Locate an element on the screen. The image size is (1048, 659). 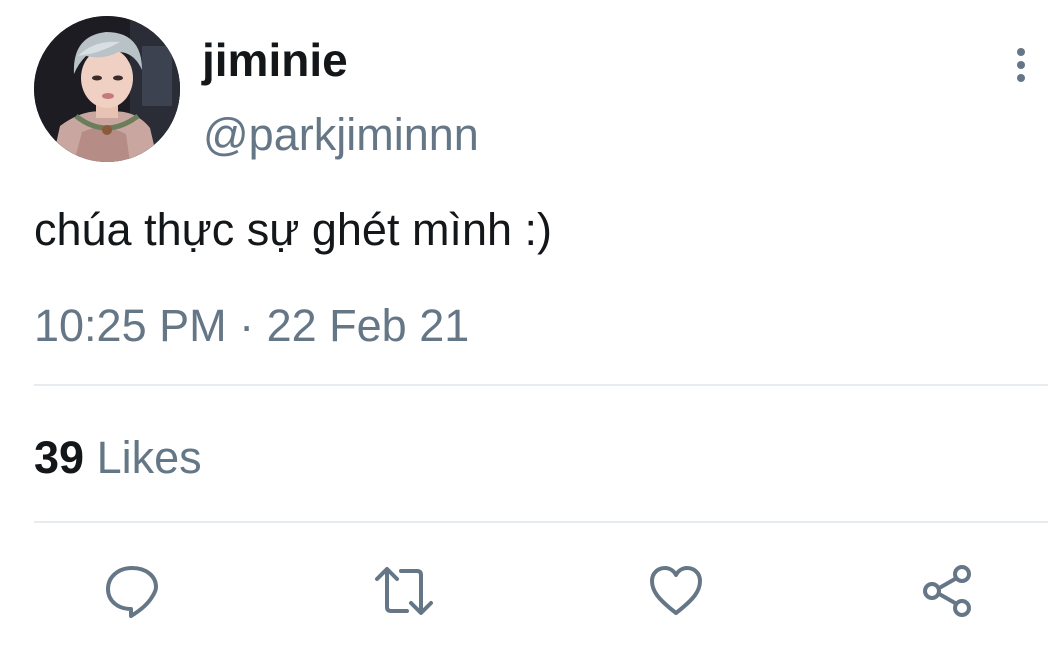
avatar is located at coordinates (107, 89).